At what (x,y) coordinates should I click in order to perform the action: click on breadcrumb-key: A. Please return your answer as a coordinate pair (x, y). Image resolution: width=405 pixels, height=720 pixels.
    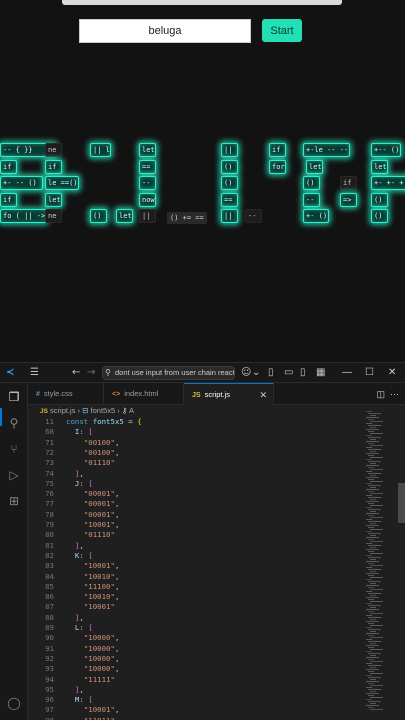
    Looking at the image, I should click on (131, 410).